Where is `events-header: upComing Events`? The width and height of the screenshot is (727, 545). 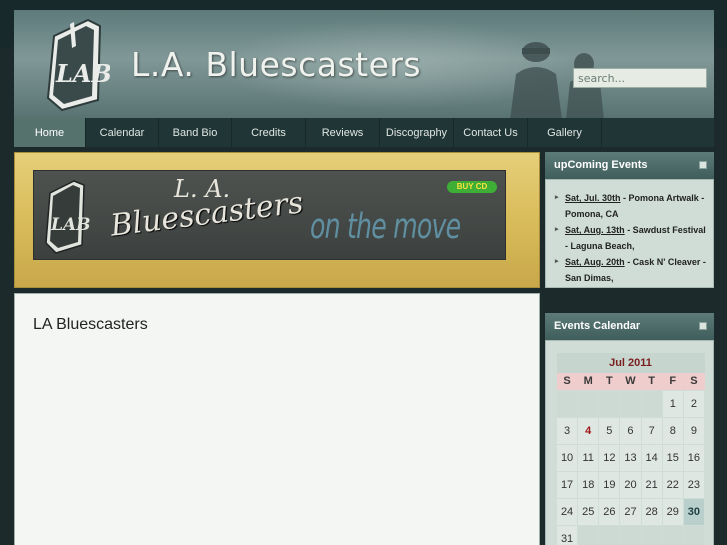
events-header: upComing Events is located at coordinates (629, 165).